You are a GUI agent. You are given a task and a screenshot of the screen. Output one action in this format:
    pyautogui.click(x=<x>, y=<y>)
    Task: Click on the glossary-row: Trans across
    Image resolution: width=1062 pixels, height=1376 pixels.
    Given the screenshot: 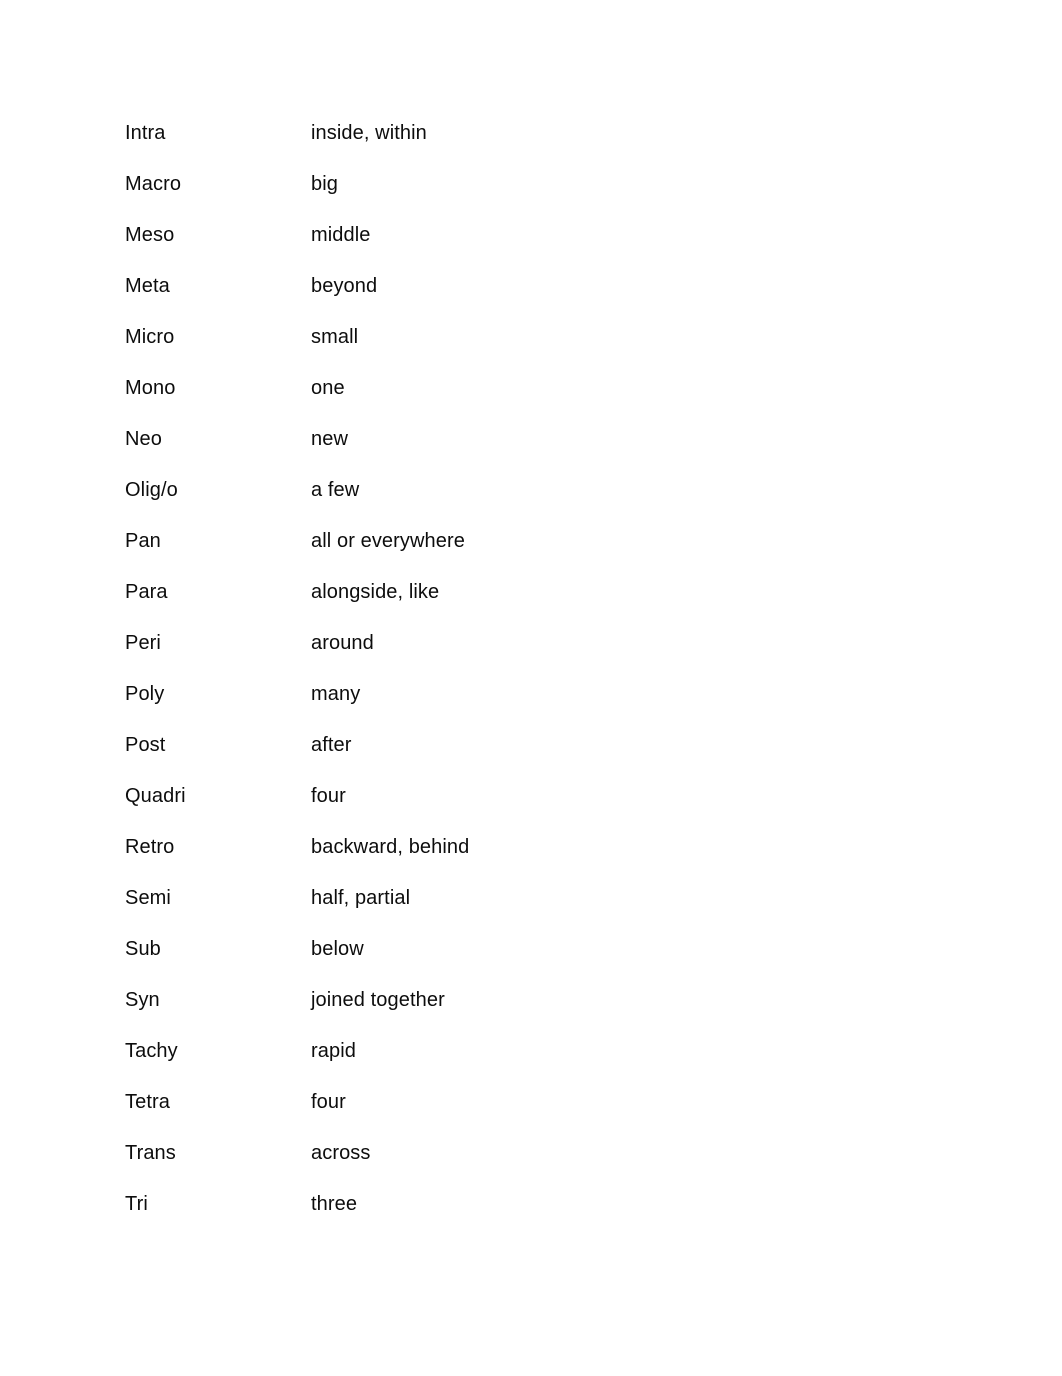 What is the action you would take?
    pyautogui.click(x=535, y=1164)
    